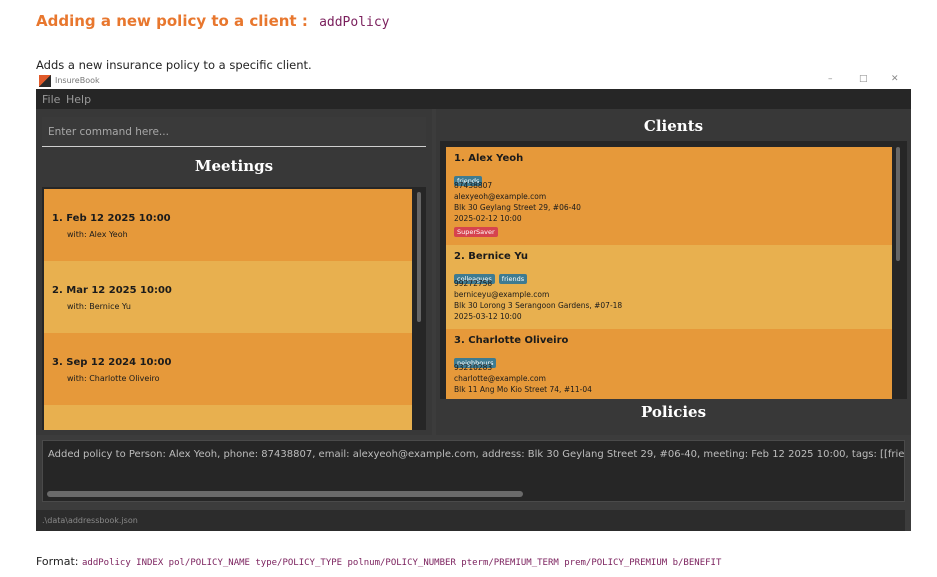 The width and height of the screenshot is (937, 577). Describe the element at coordinates (511, 340) in the screenshot. I see `client-name: 3. Charlotte Oliveiro` at that location.